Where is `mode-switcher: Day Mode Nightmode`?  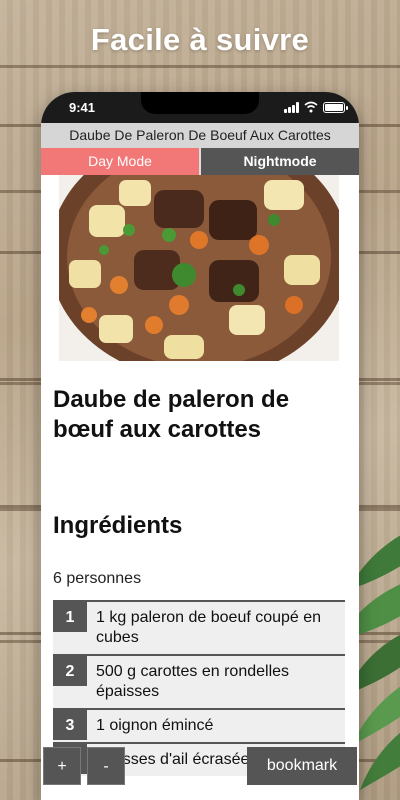 mode-switcher: Day Mode Nightmode is located at coordinates (200, 161).